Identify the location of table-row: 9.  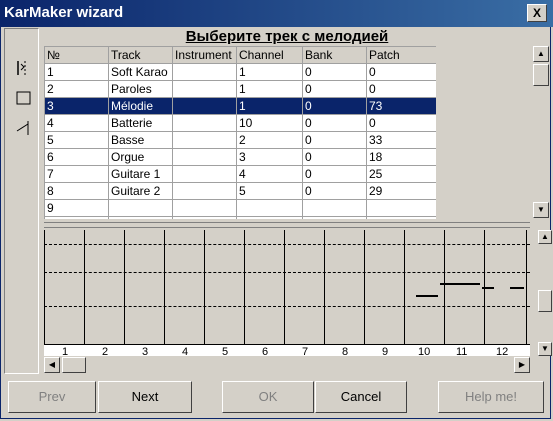
(240, 208).